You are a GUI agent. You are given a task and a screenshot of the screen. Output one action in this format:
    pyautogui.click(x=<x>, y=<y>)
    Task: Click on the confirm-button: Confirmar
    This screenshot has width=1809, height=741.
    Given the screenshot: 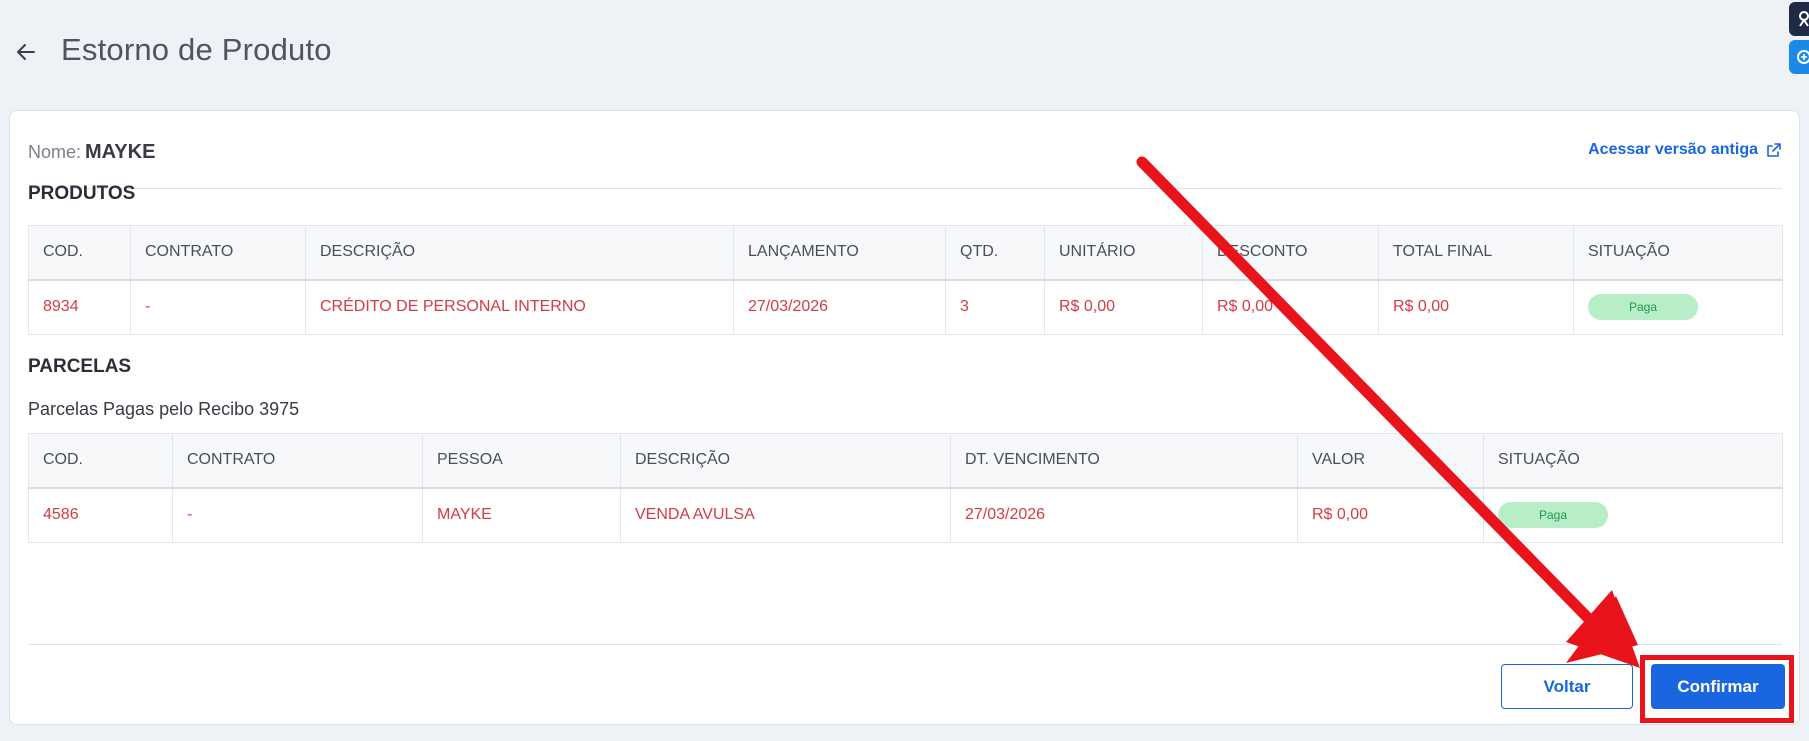 What is the action you would take?
    pyautogui.click(x=1718, y=686)
    